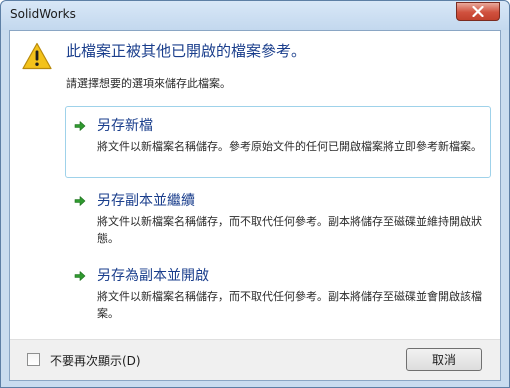 The width and height of the screenshot is (510, 388). I want to click on save-as-option-title: 另存新檔, so click(125, 126).